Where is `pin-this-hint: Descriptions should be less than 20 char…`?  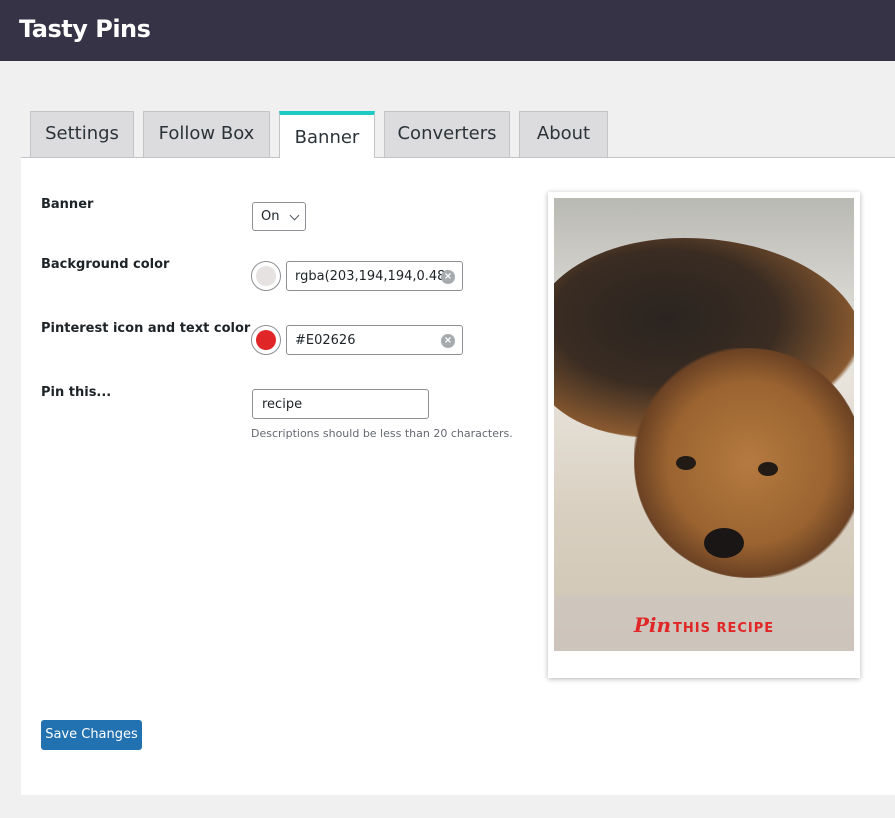
pin-this-hint: Descriptions should be less than 20 char… is located at coordinates (382, 433).